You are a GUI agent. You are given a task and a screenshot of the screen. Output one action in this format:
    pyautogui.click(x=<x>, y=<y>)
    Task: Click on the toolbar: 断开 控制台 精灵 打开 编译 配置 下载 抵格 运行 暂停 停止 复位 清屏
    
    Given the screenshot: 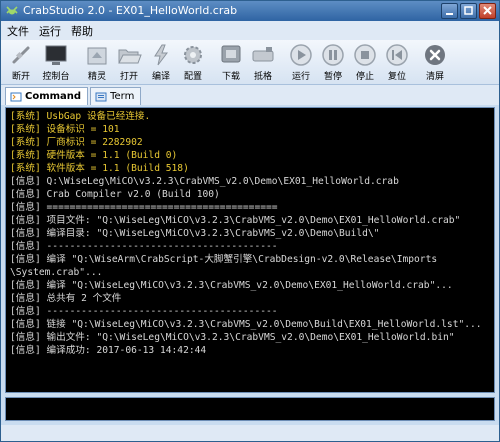 What is the action you would take?
    pyautogui.click(x=250, y=62)
    